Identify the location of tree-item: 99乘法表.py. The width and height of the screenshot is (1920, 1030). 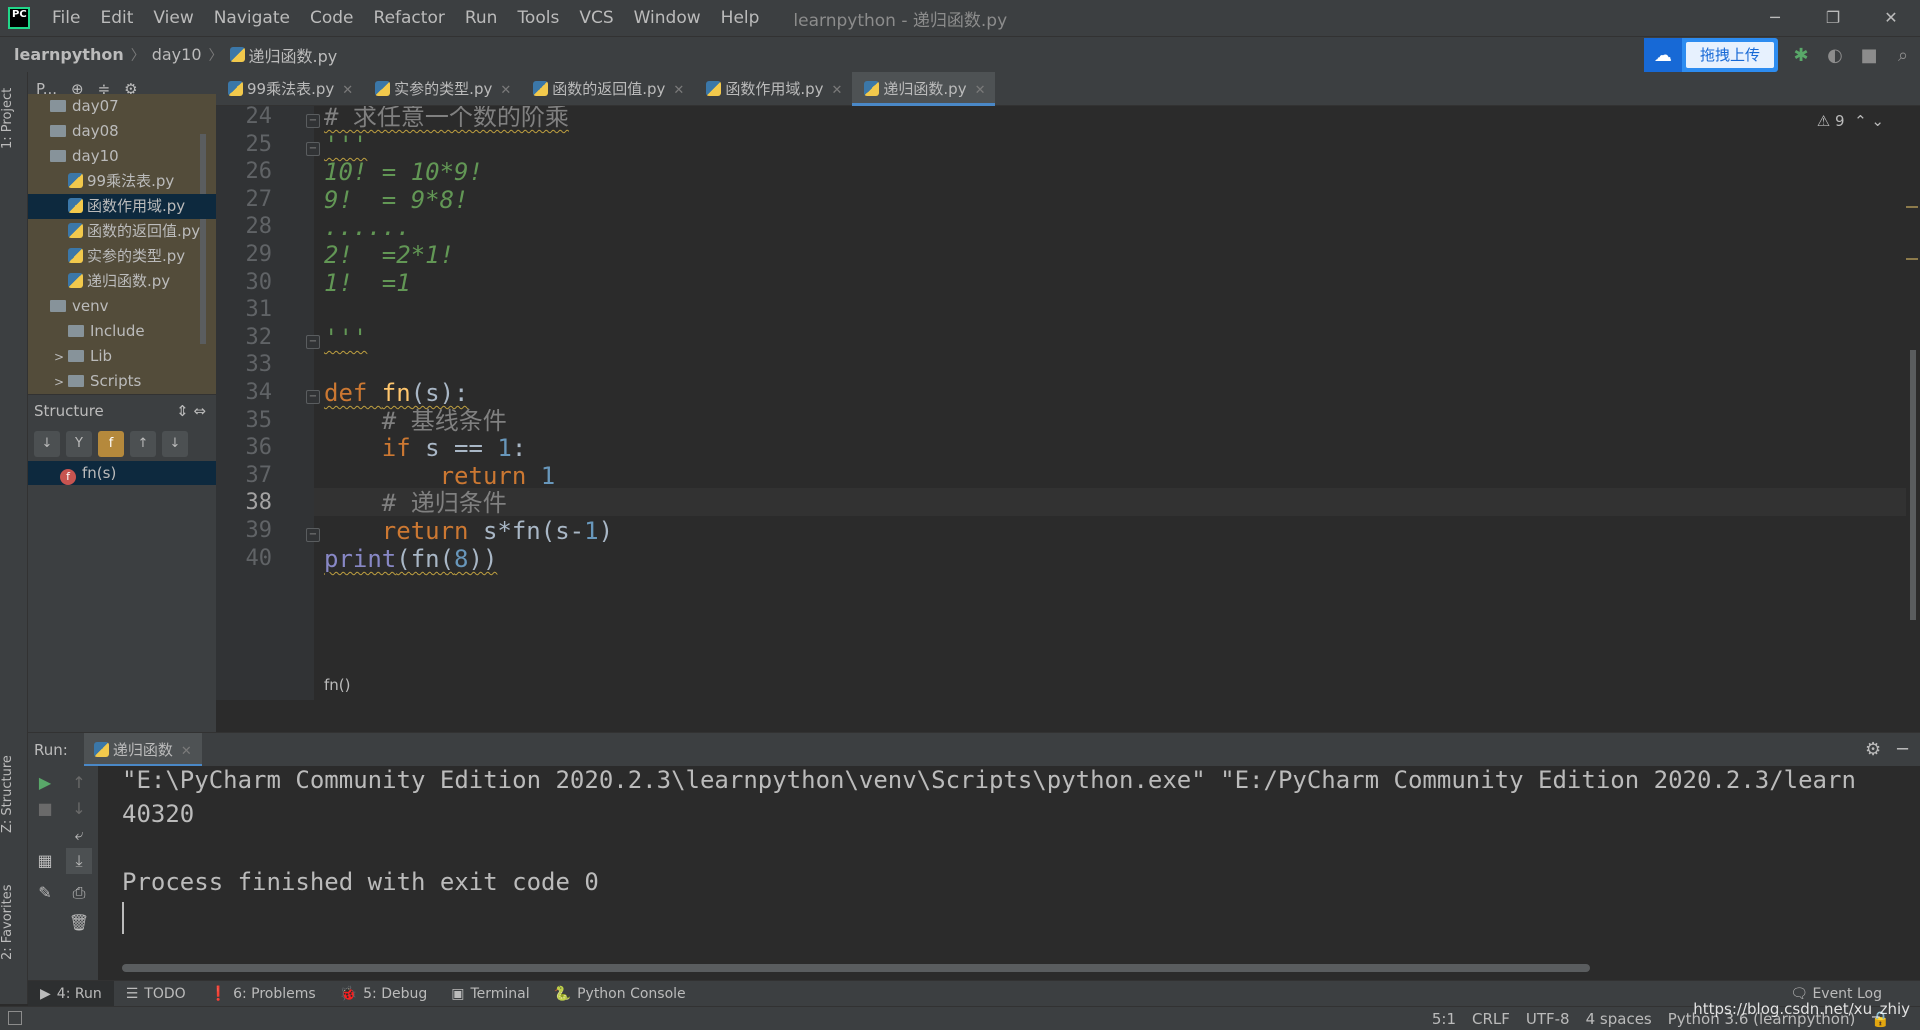
(122, 181).